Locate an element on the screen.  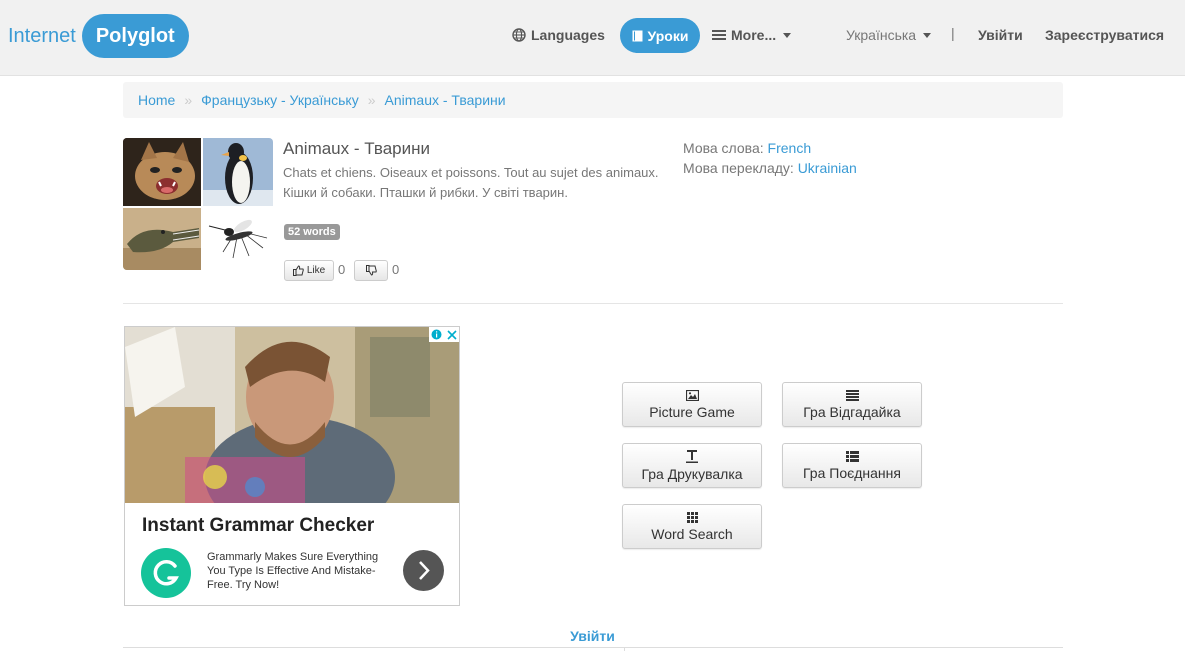
word-language-value: French is located at coordinates (790, 148).